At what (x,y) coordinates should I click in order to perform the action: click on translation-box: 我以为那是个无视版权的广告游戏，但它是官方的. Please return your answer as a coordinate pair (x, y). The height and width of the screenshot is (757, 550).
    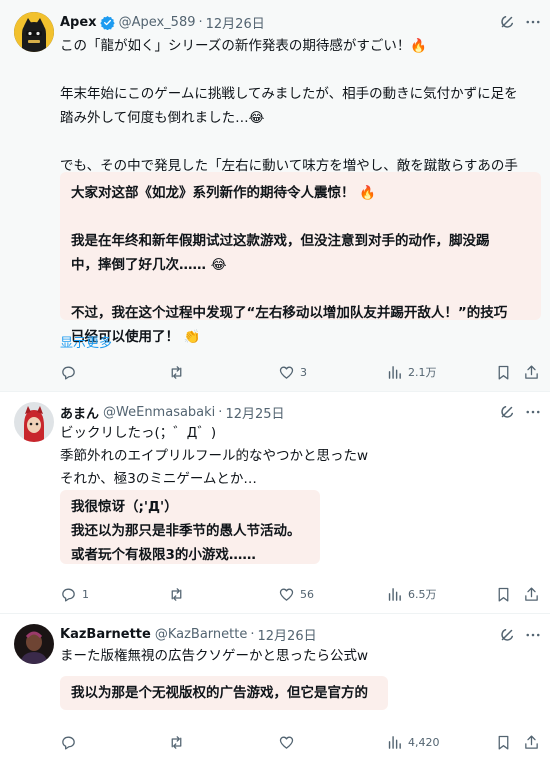
    Looking at the image, I should click on (224, 693).